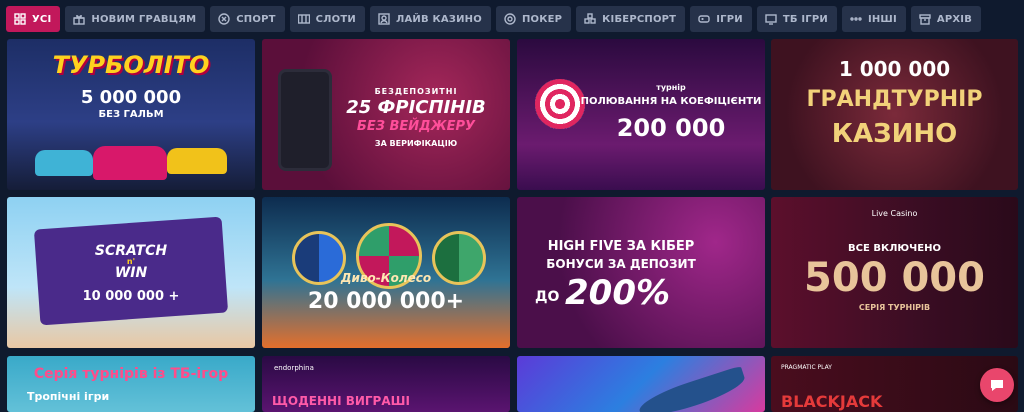 The image size is (1024, 412). I want to click on promo-card-scratch: SCRATCH n' WIN 10 000 000 +, so click(131, 272).